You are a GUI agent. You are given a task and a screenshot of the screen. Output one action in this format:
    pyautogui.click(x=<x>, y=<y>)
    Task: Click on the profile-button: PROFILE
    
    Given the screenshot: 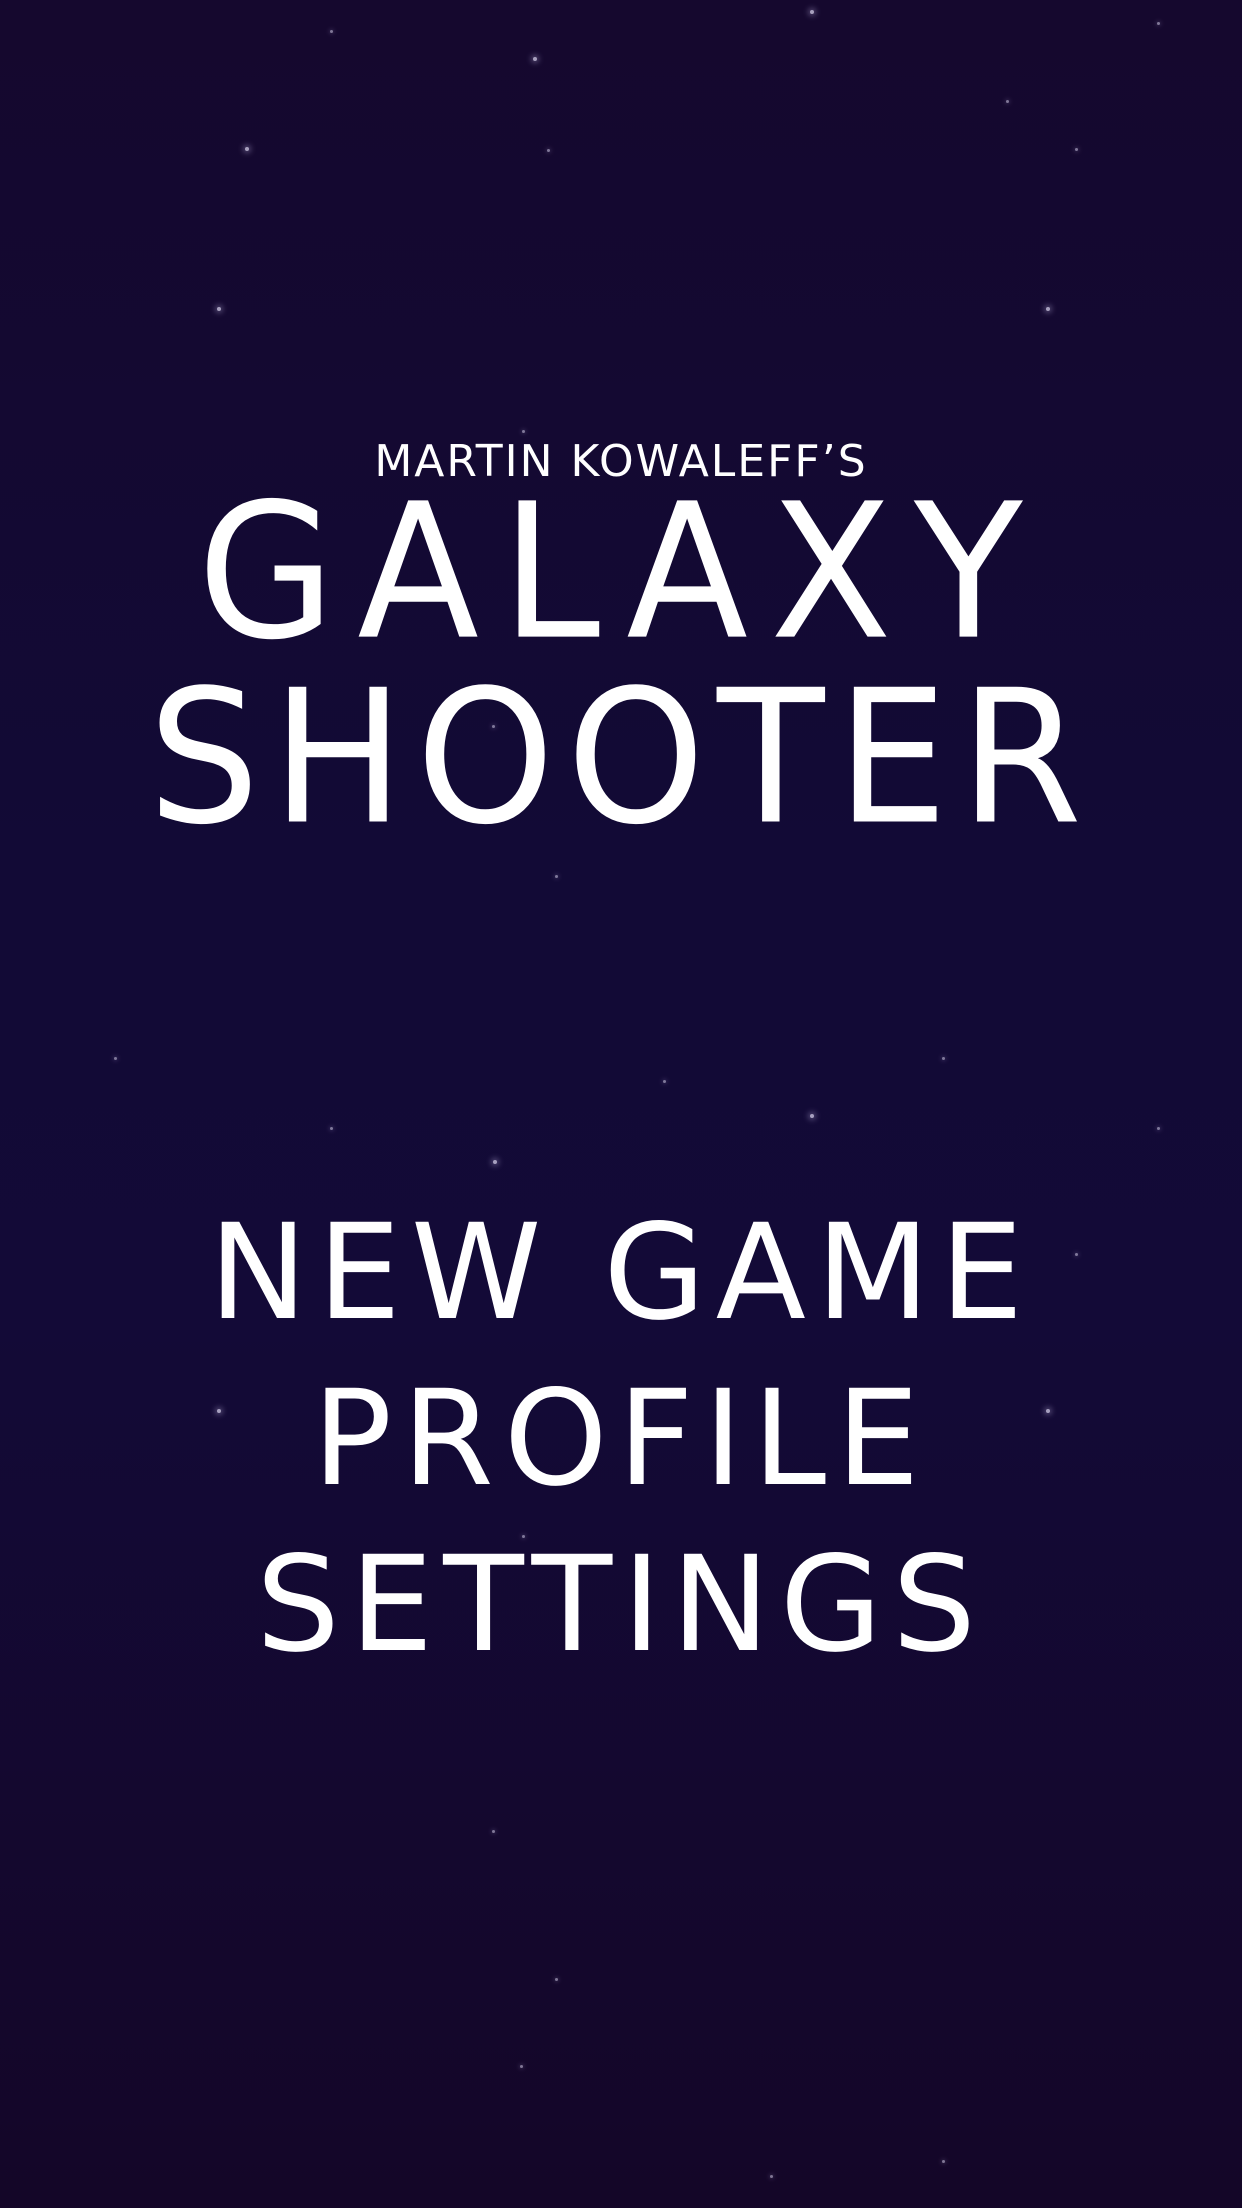 What is the action you would take?
    pyautogui.click(x=620, y=1439)
    